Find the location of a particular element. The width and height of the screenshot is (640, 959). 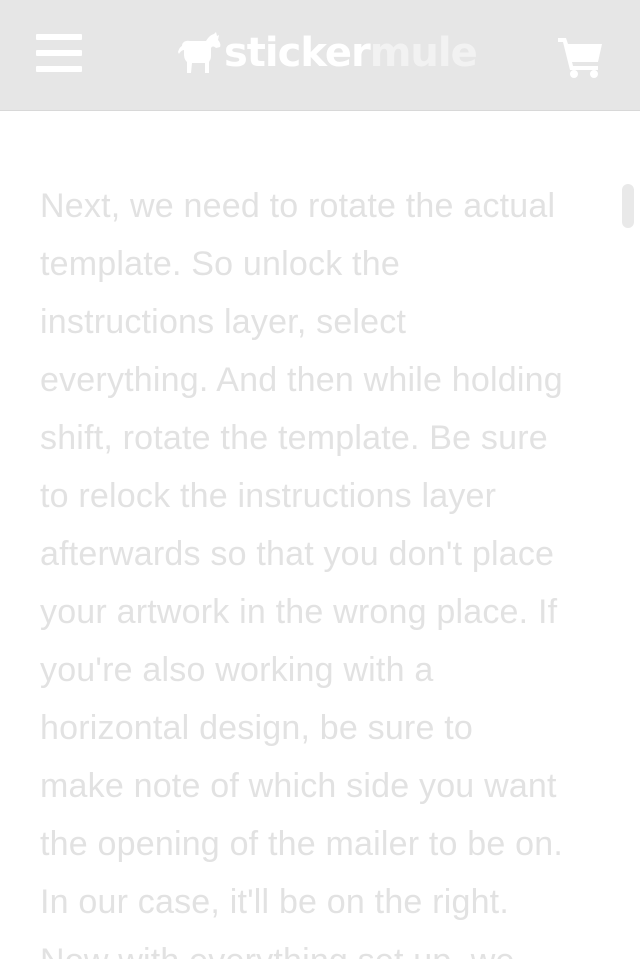

paragraph-line: Next, we need to rotate the actual is located at coordinates (298, 206).